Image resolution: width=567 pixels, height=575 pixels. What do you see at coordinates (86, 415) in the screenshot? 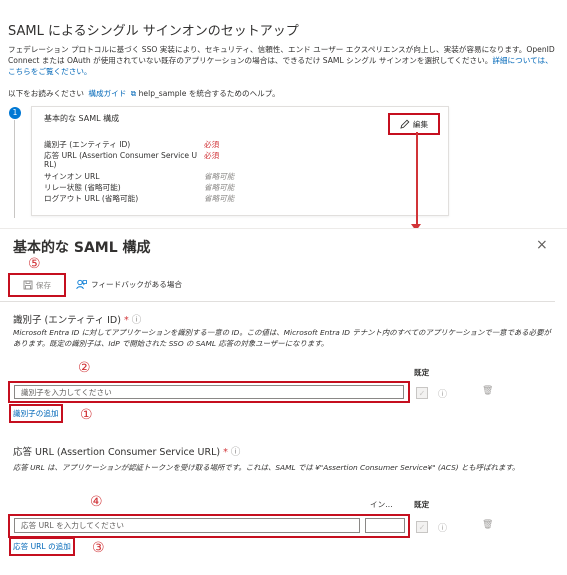
I see `marker-one: ①` at bounding box center [86, 415].